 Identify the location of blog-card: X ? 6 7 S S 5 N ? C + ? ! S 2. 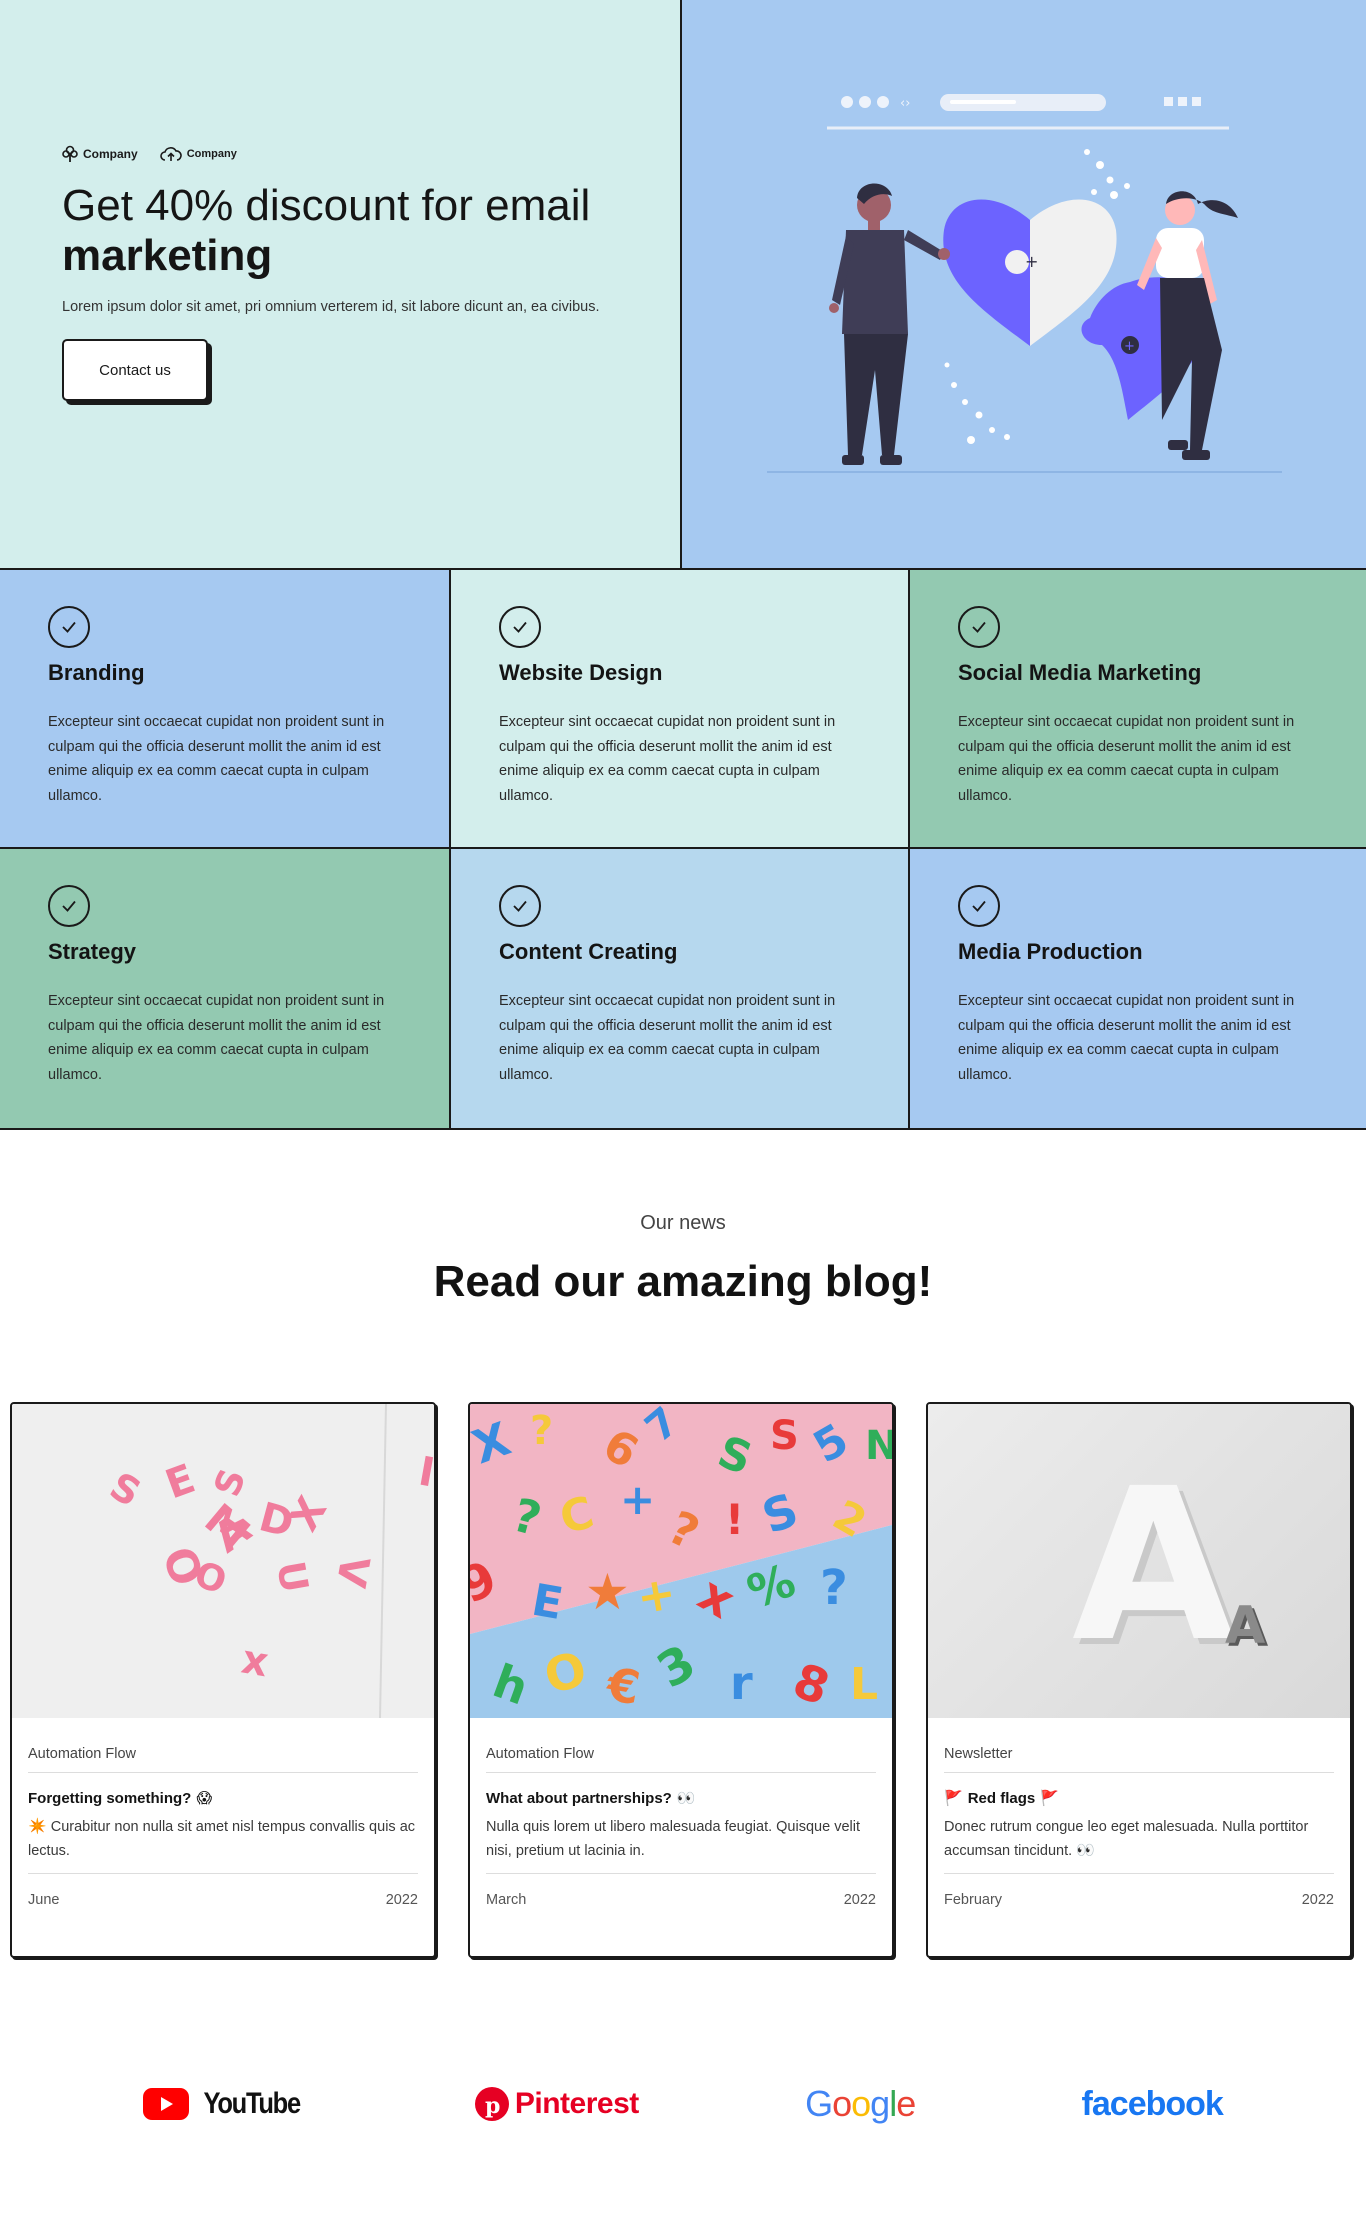
(681, 1680).